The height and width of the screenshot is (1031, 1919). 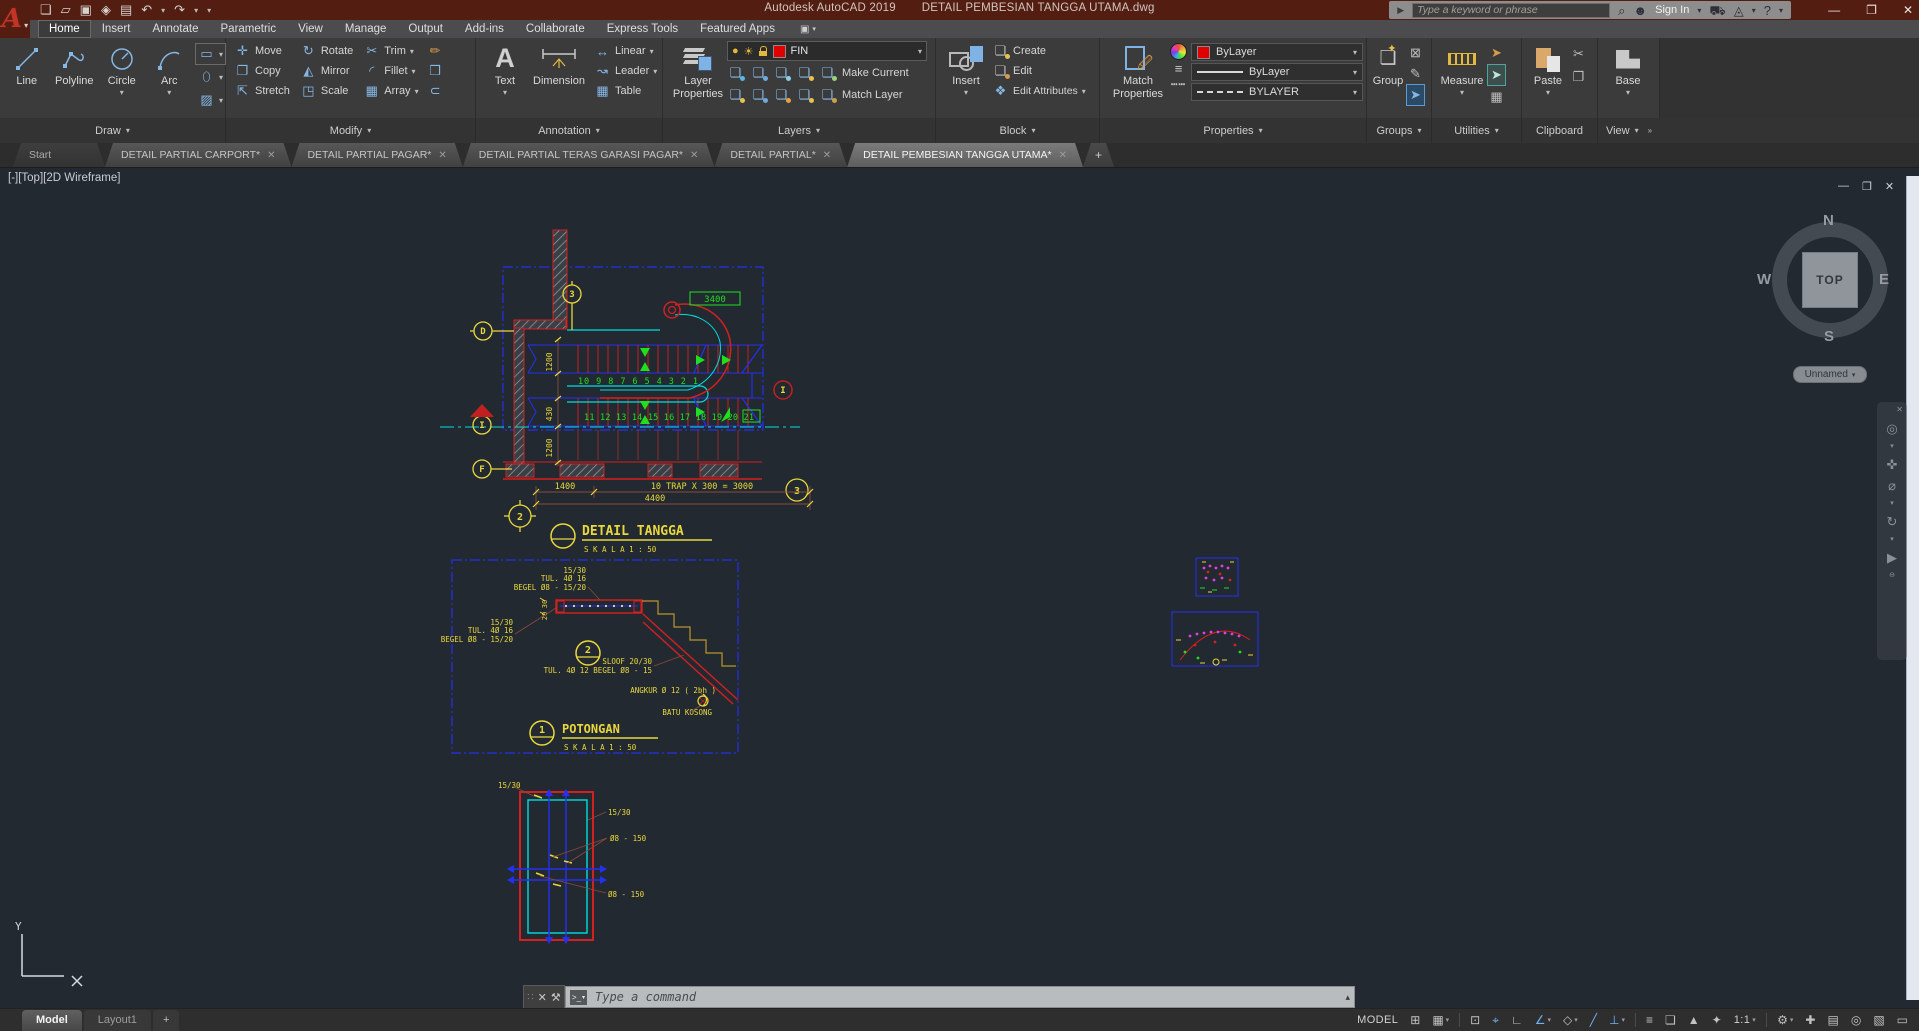 I want to click on match-layer-icon: ❏, so click(x=828, y=95).